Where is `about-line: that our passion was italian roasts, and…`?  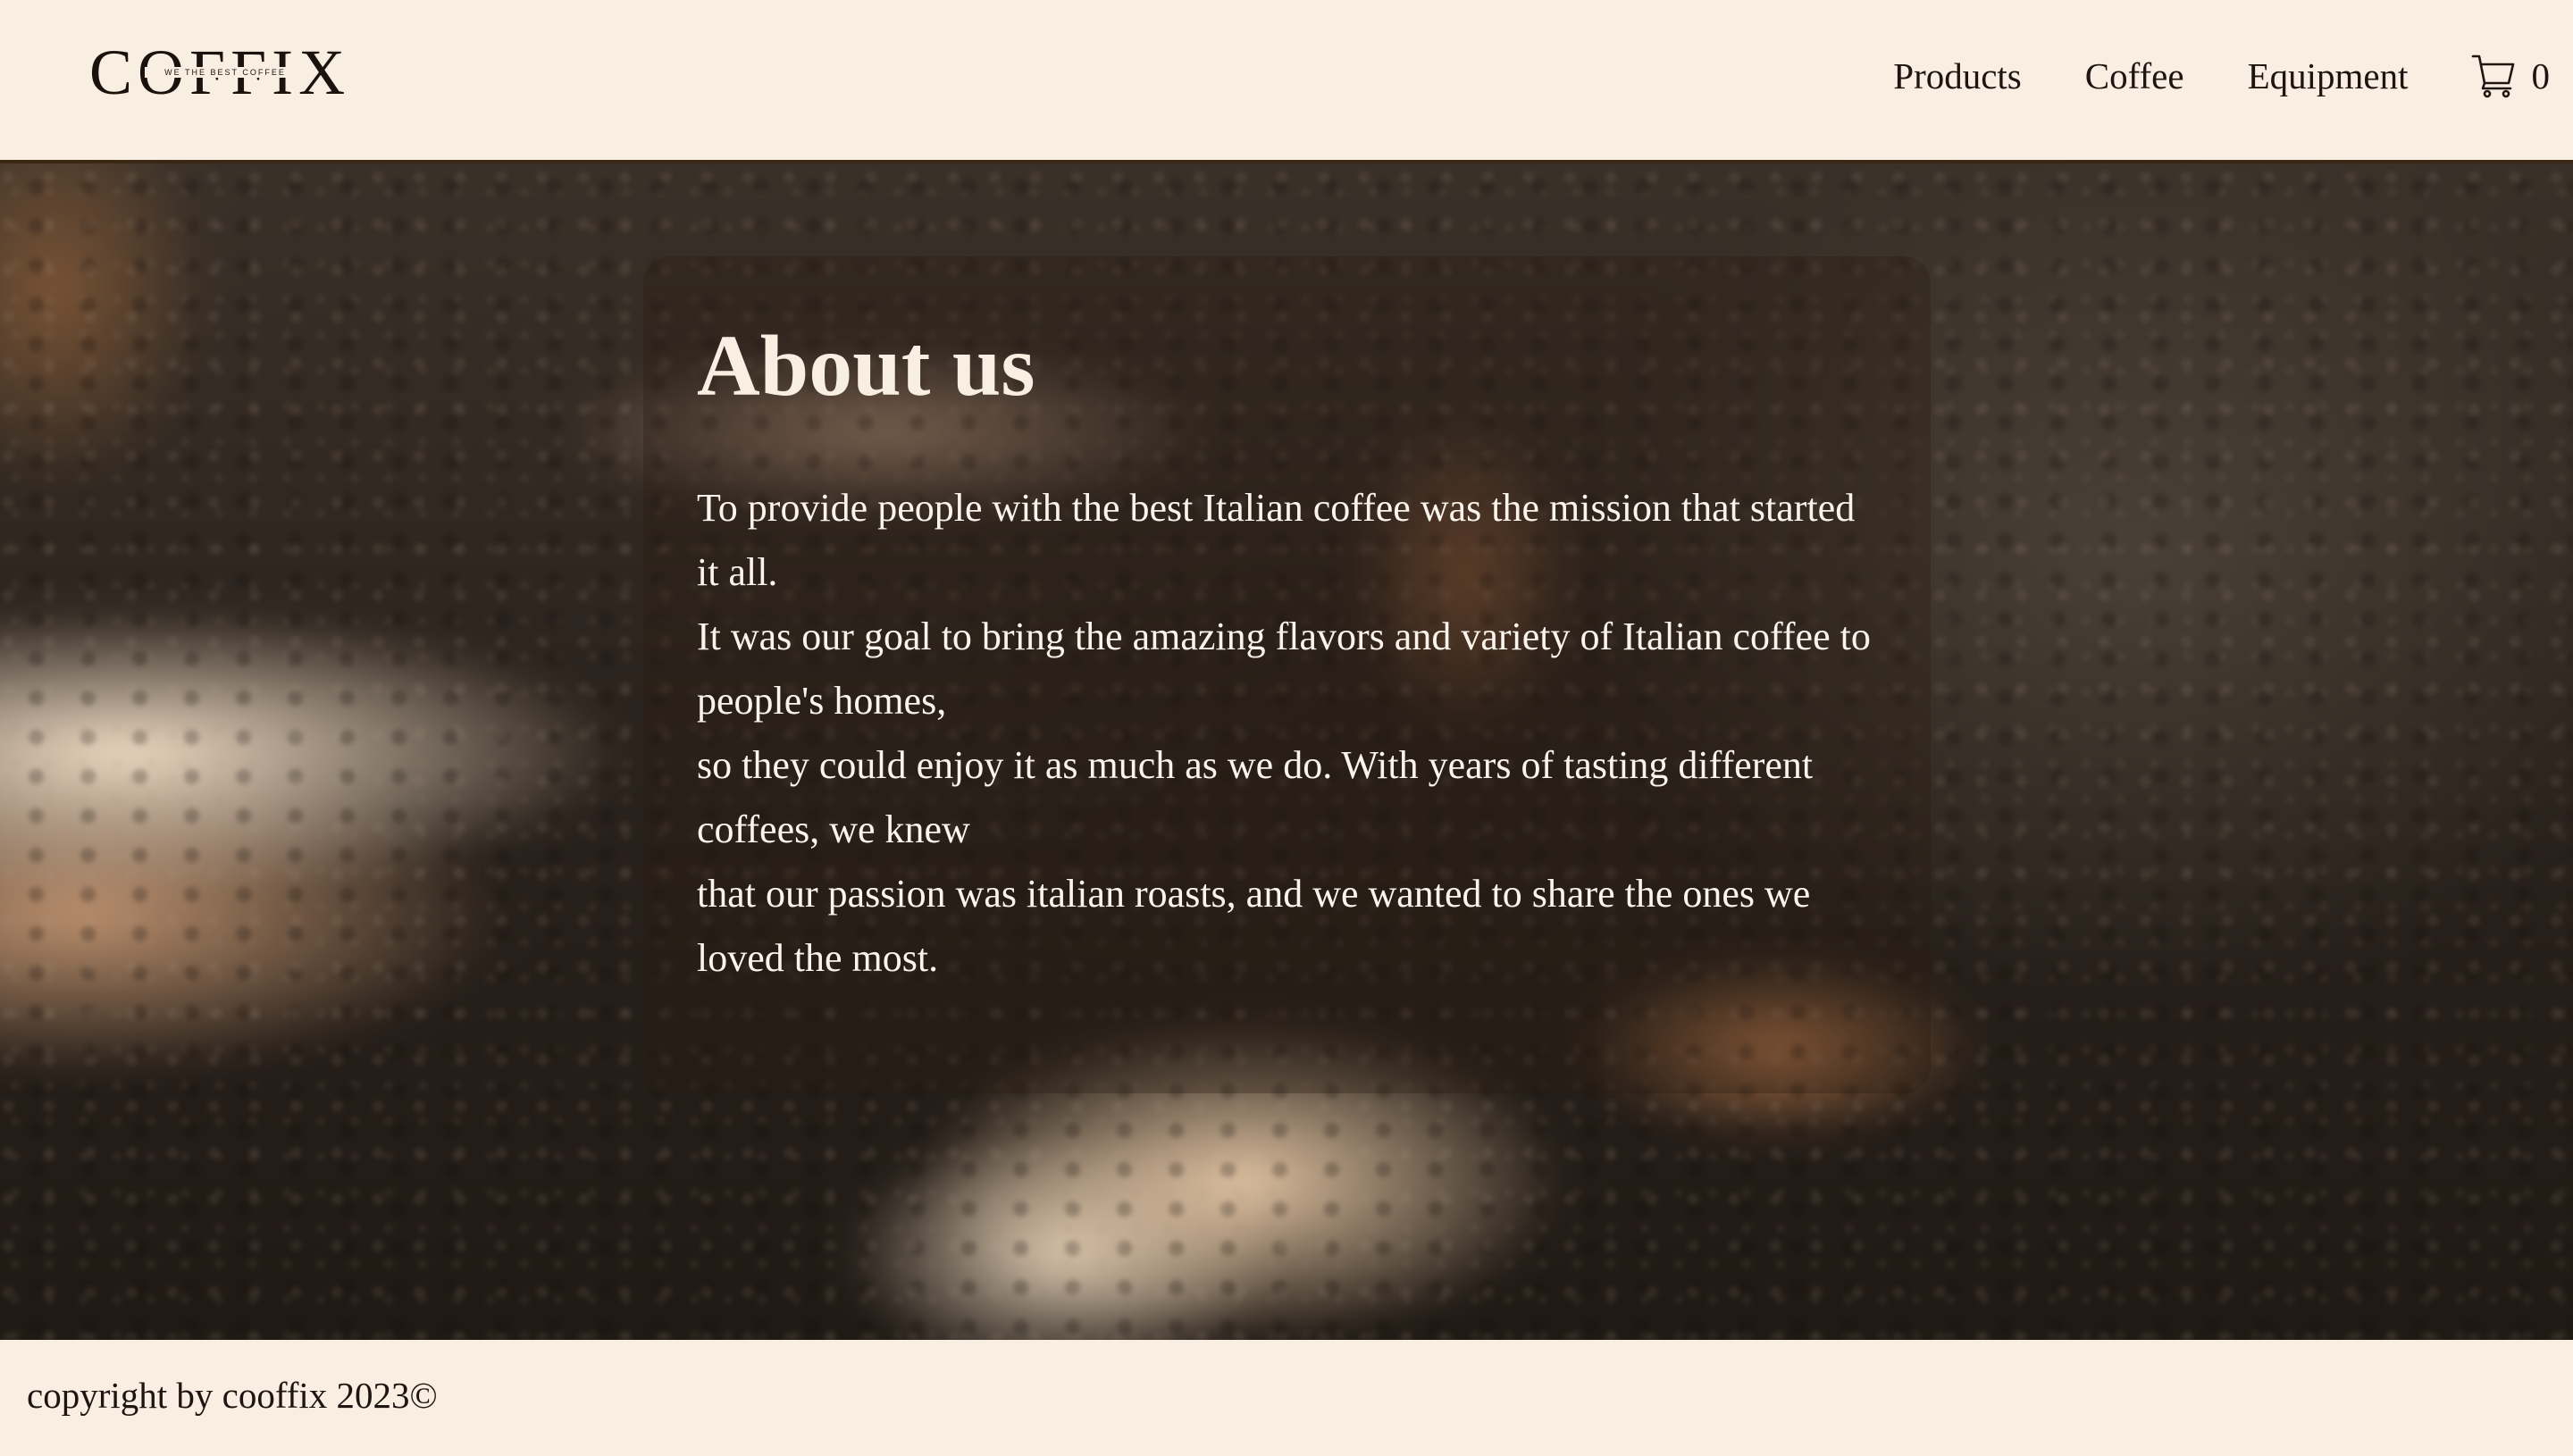 about-line: that our passion was italian roasts, and… is located at coordinates (1254, 926).